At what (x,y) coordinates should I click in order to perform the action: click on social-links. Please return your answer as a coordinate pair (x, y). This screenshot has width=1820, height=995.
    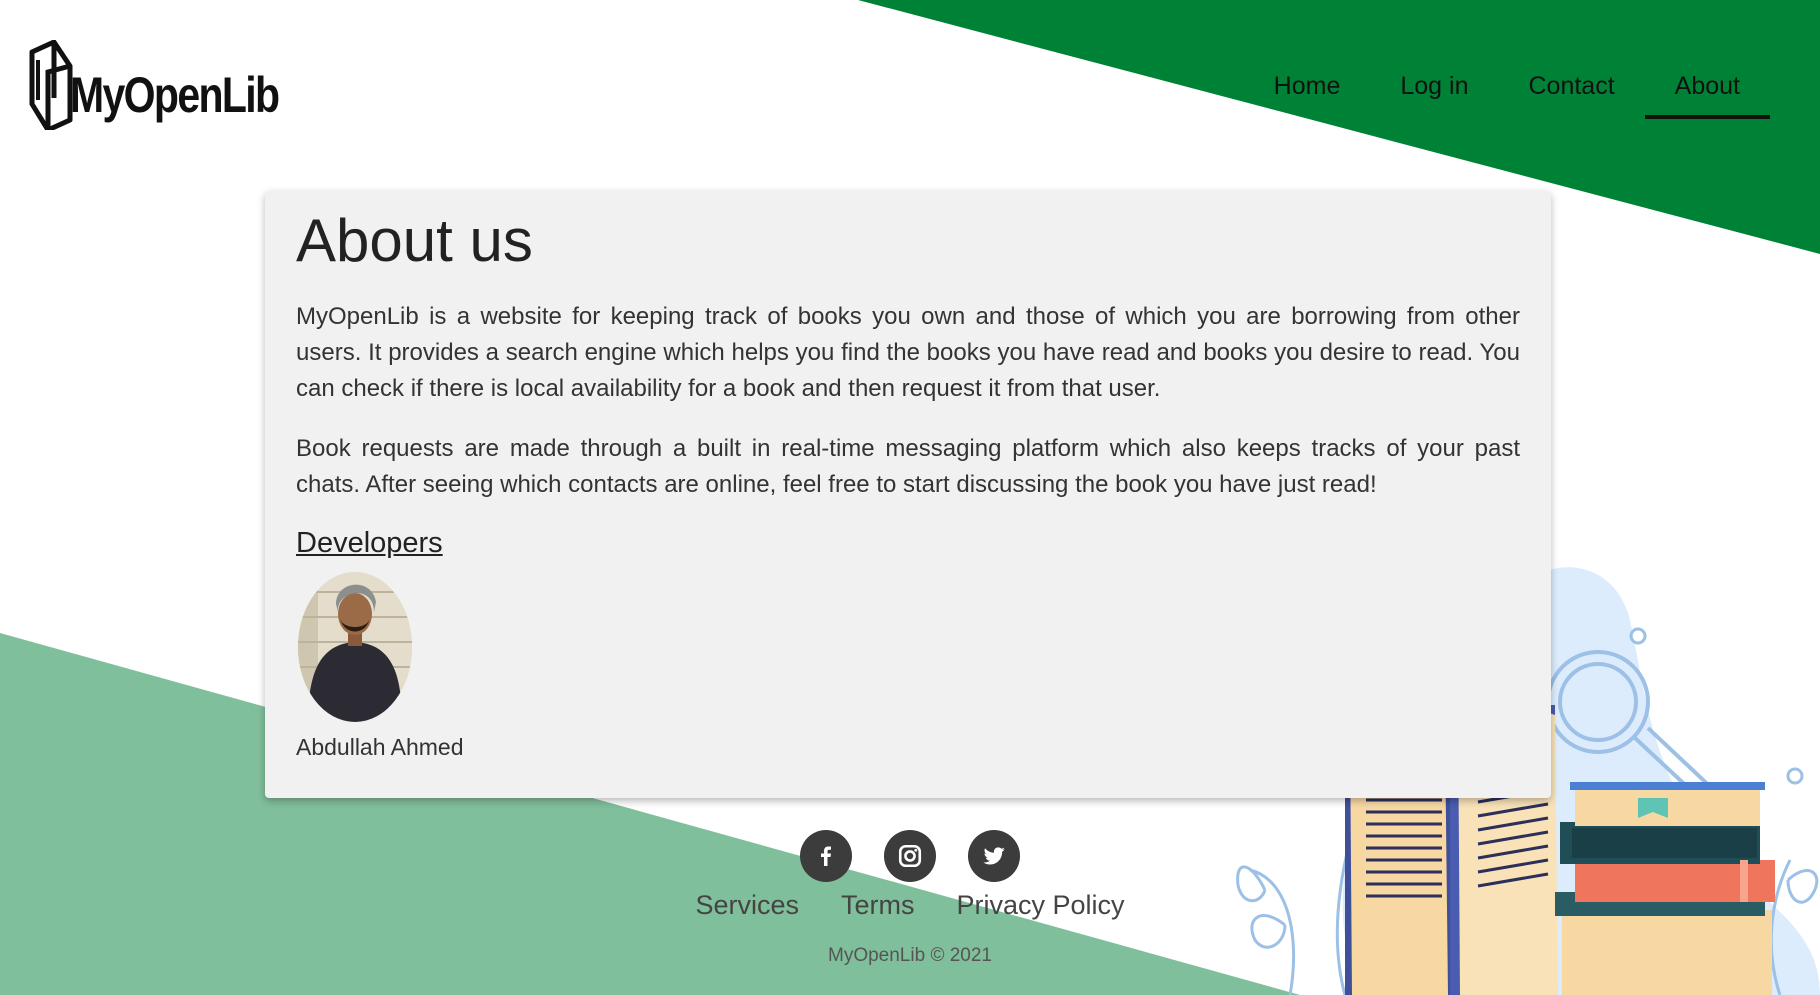
    Looking at the image, I should click on (910, 856).